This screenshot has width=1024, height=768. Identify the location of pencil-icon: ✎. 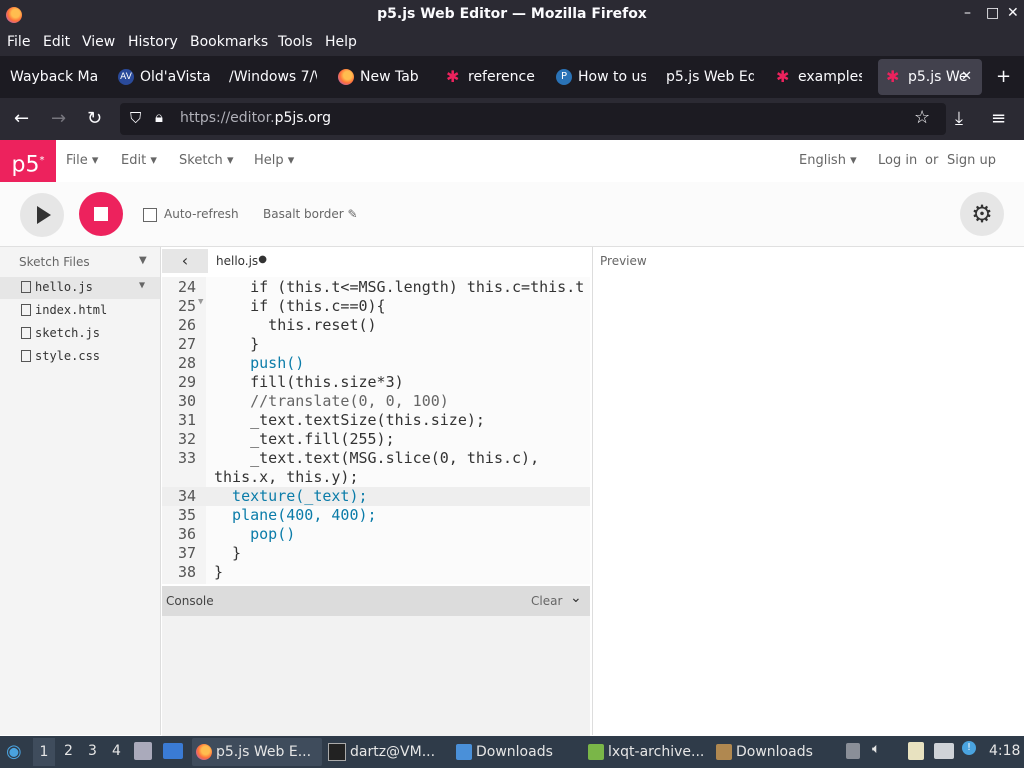
(353, 214).